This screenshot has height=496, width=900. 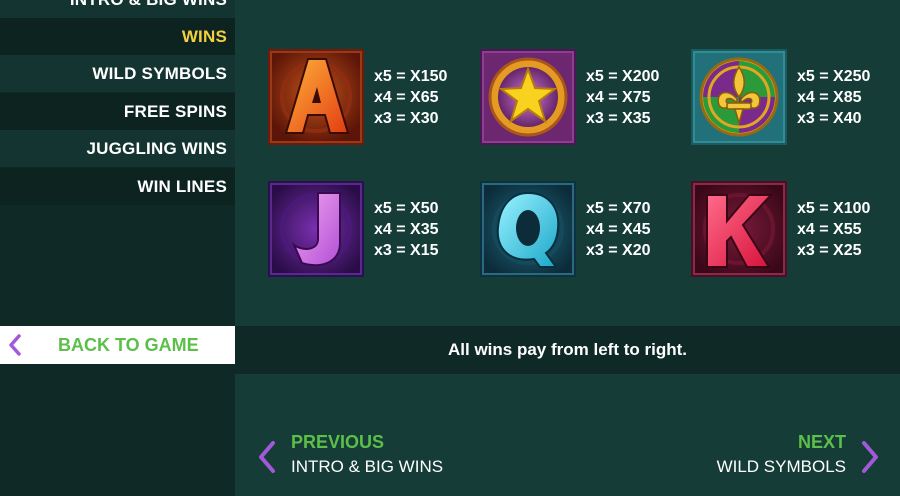 What do you see at coordinates (159, 73) in the screenshot?
I see `sidebar-item-label: WILD SYMBOLS` at bounding box center [159, 73].